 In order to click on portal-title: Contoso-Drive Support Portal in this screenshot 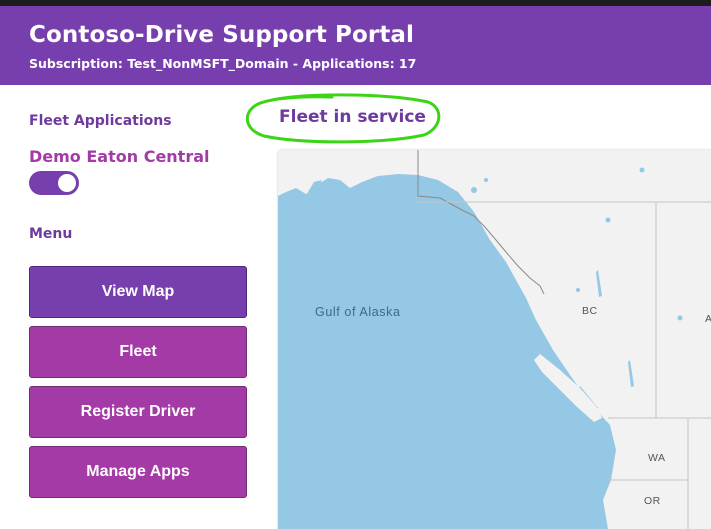, I will do `click(222, 35)`.